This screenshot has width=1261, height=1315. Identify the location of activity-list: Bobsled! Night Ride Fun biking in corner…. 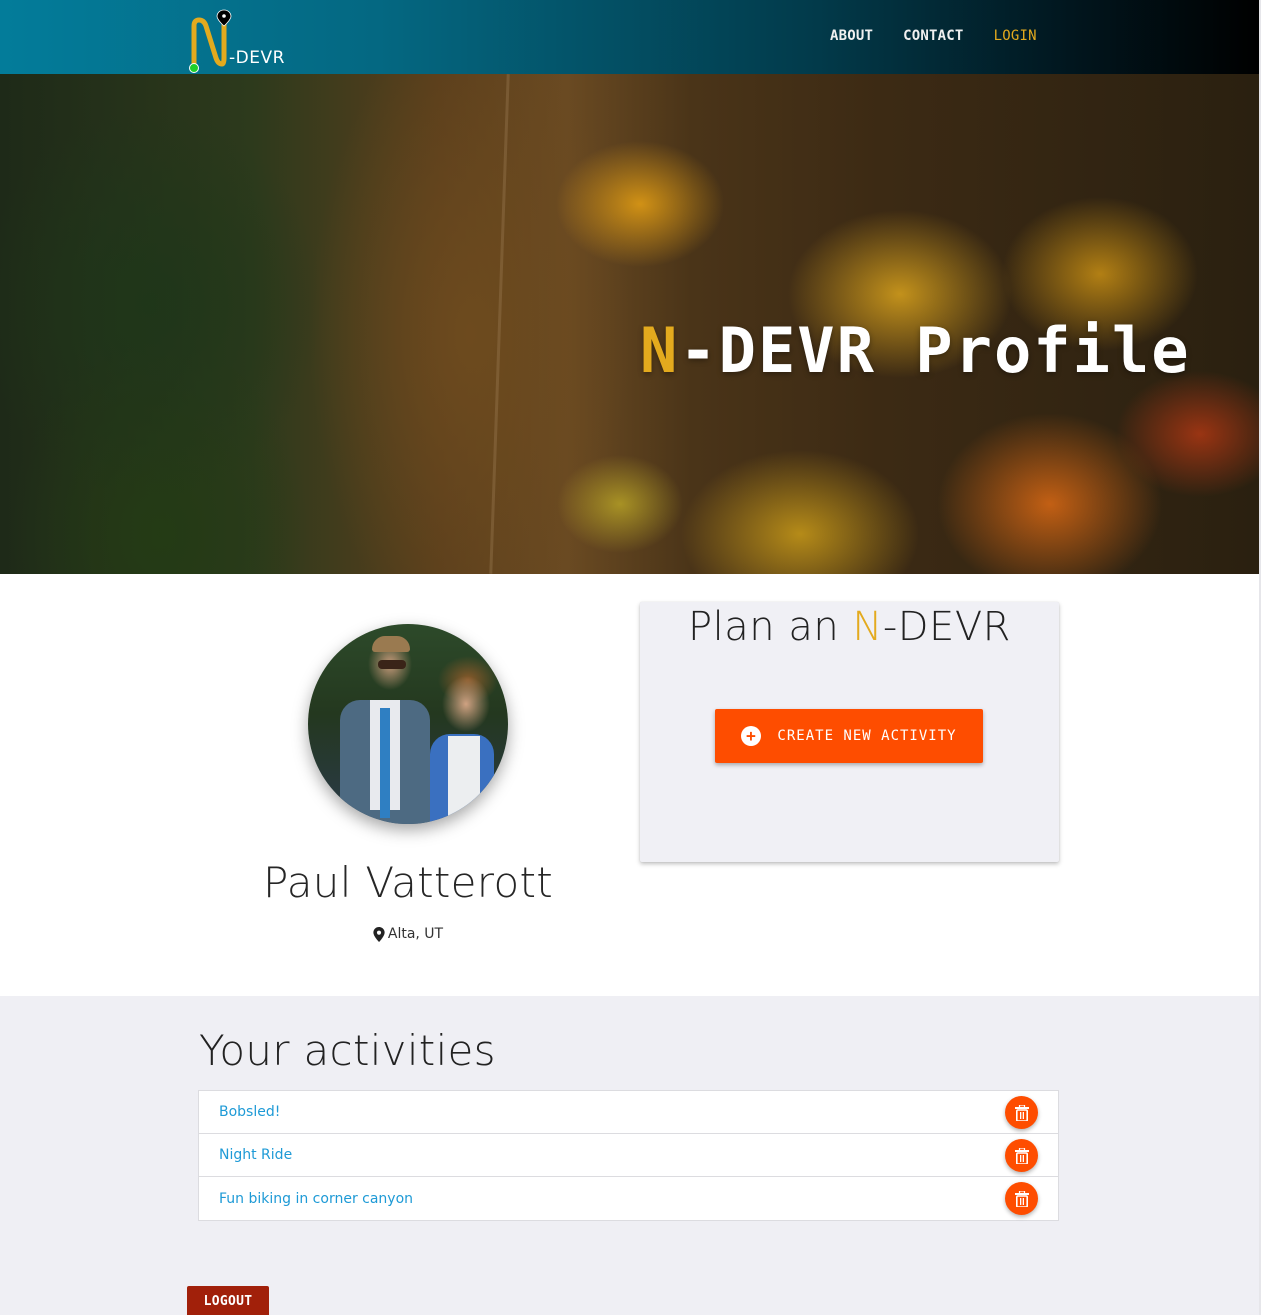
(628, 1155).